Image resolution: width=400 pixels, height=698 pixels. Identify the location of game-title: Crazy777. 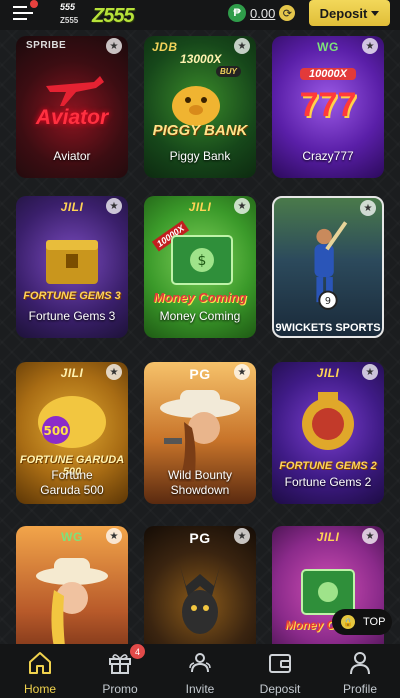
(328, 156).